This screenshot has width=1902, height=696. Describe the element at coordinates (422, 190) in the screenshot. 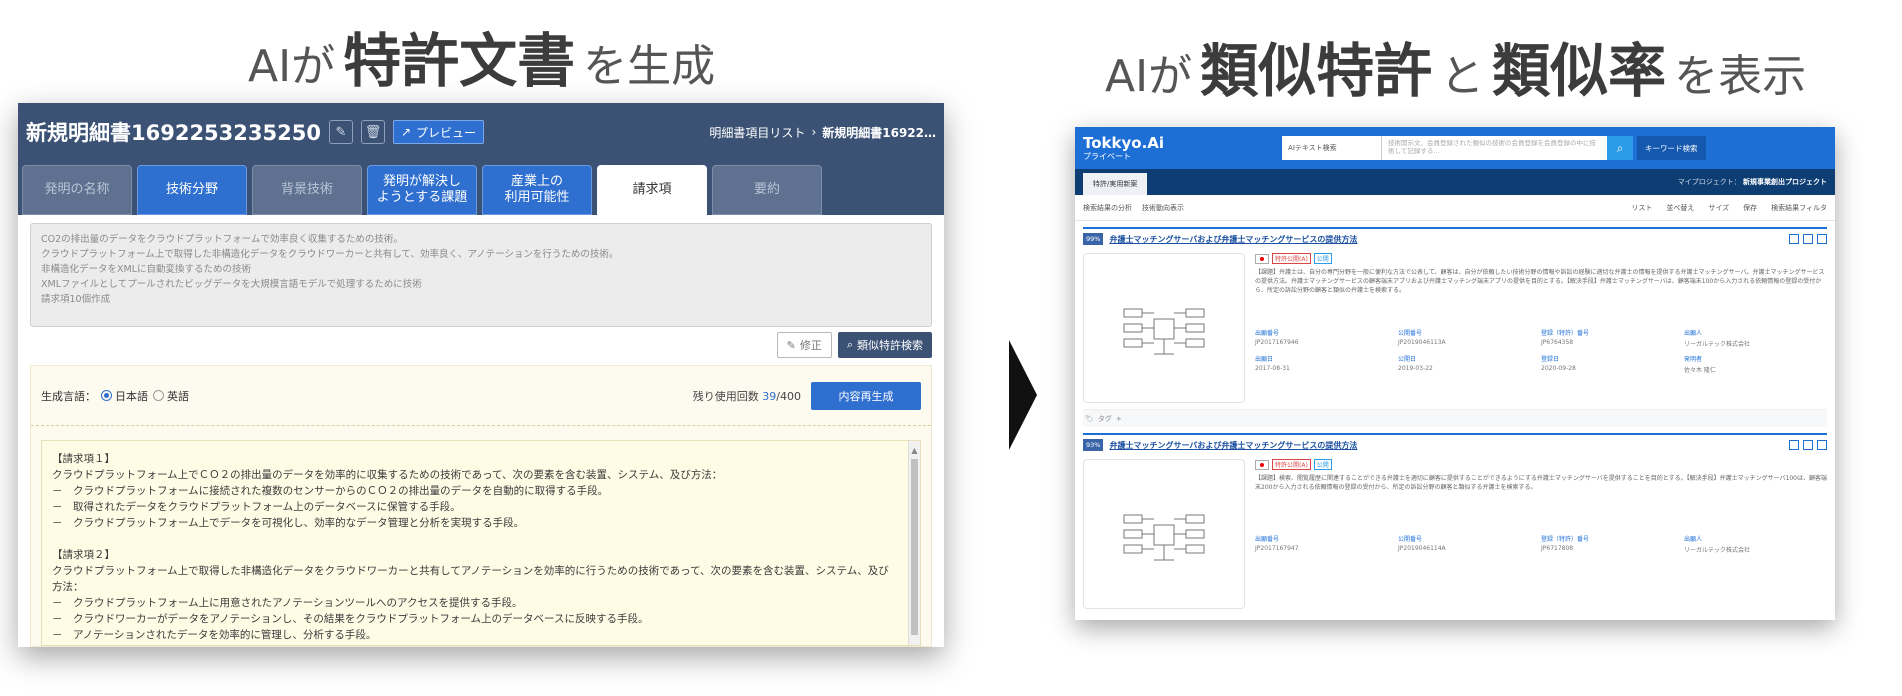

I see `tab-3: 発明が解決し ようとする課題` at that location.